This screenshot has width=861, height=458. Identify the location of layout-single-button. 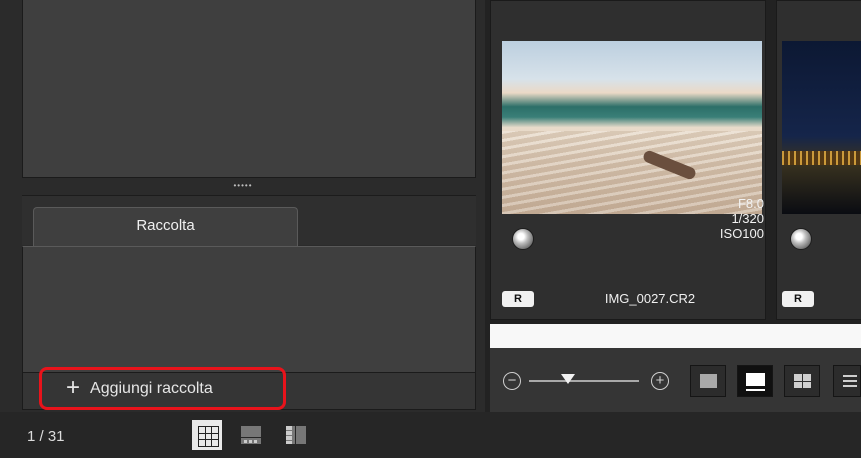
(708, 381).